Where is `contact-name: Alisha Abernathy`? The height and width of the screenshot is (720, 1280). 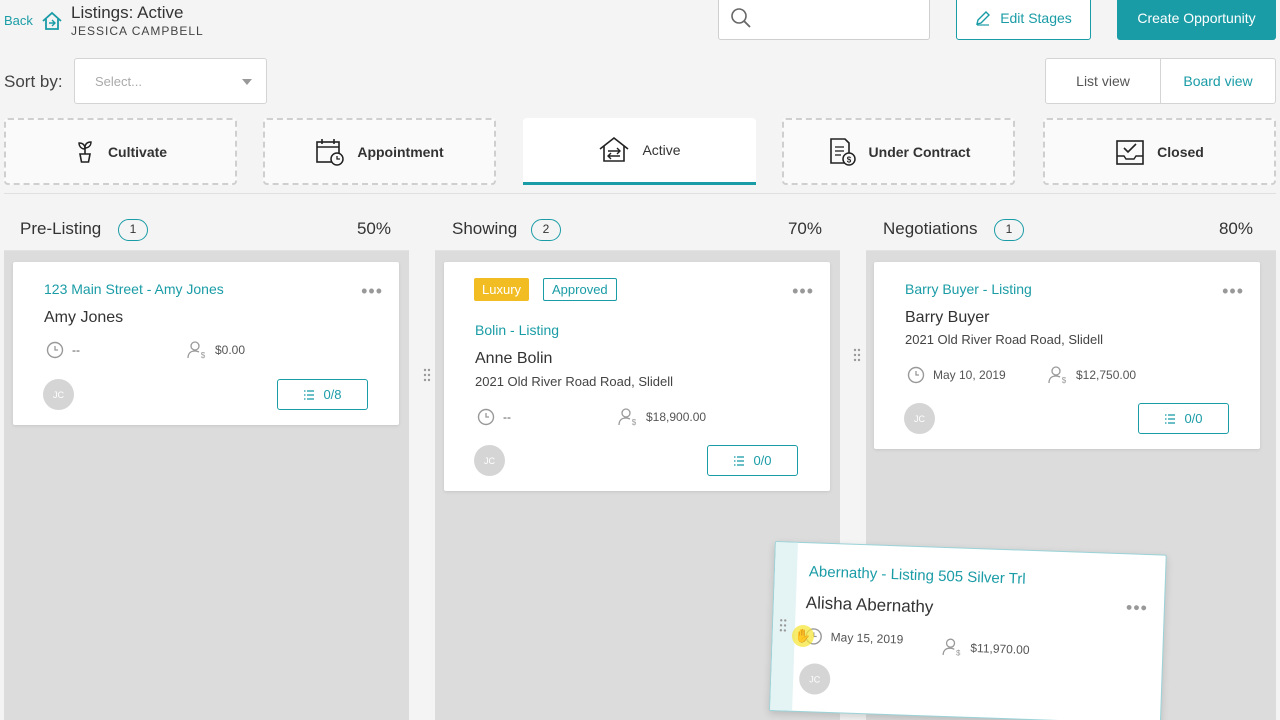
contact-name: Alisha Abernathy is located at coordinates (869, 605).